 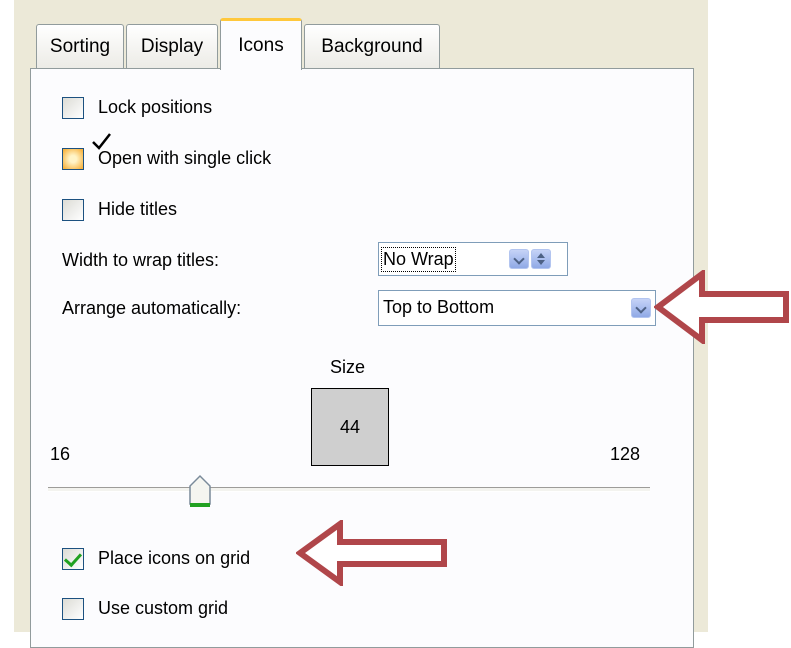 I want to click on use-custom-grid-label: Use custom grid, so click(x=163, y=608).